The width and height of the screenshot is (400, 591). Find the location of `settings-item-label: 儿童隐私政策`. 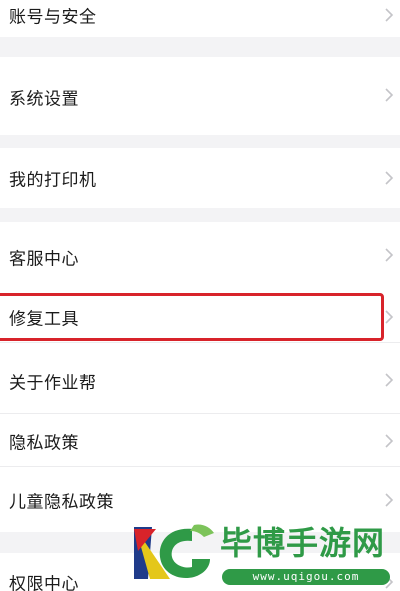

settings-item-label: 儿童隐私政策 is located at coordinates (61, 502).